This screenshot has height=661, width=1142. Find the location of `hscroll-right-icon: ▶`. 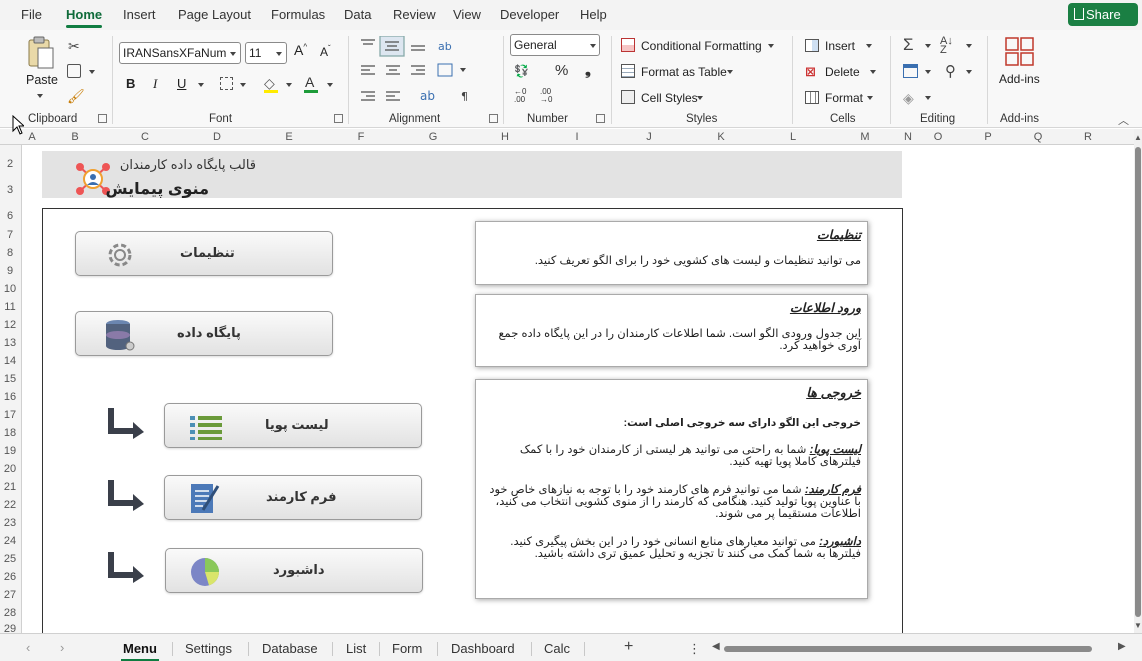

hscroll-right-icon: ▶ is located at coordinates (1122, 646).